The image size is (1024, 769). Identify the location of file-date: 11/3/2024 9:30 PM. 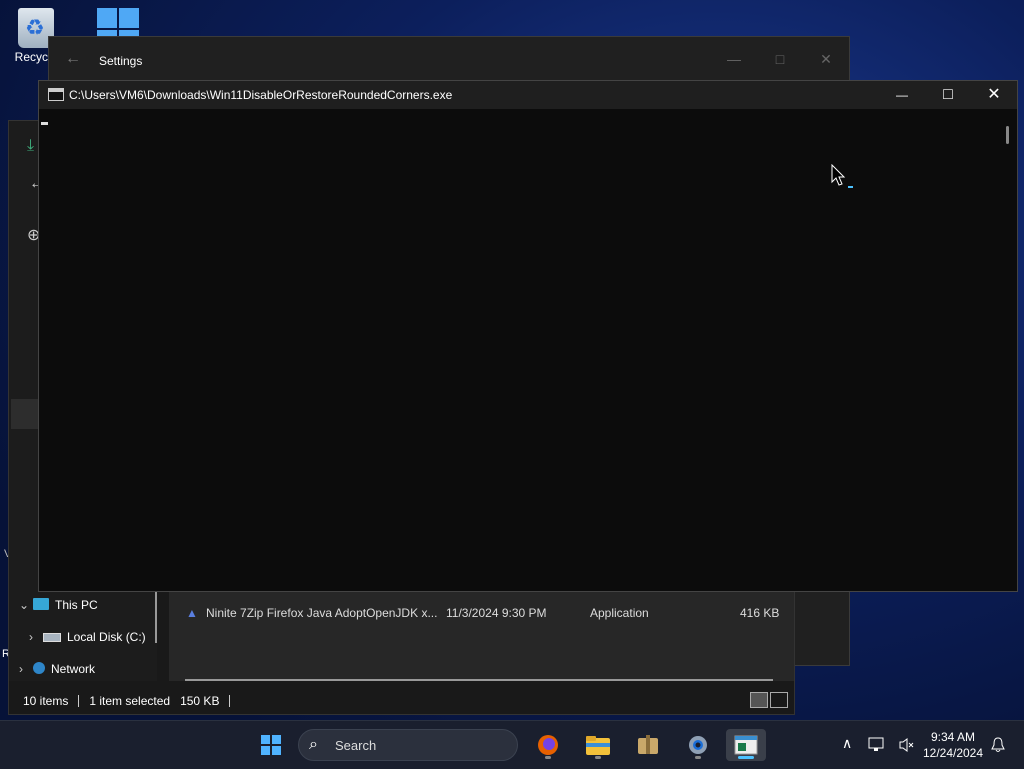
(496, 613).